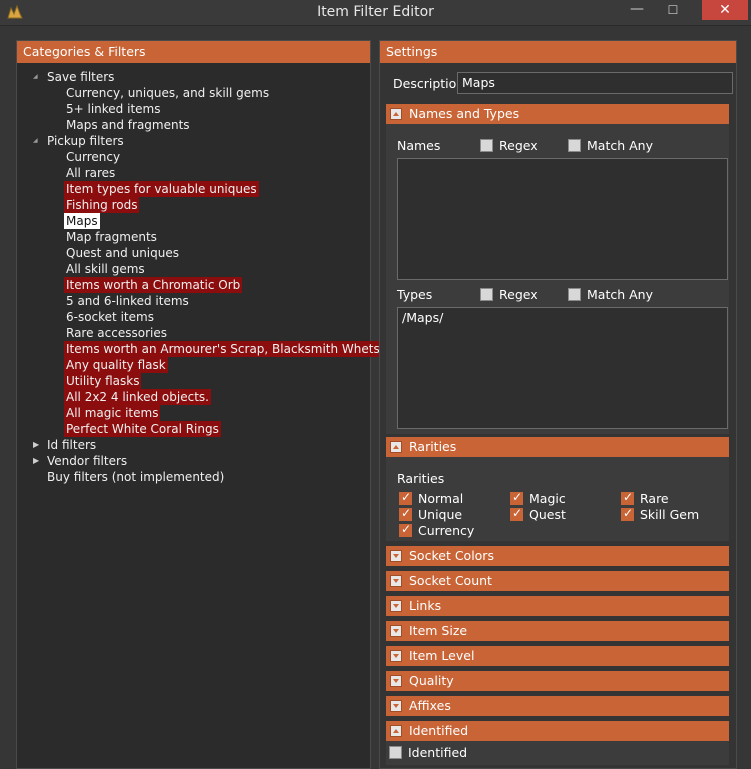 The height and width of the screenshot is (769, 751). Describe the element at coordinates (113, 109) in the screenshot. I see `tree-item: 5+ linked items` at that location.